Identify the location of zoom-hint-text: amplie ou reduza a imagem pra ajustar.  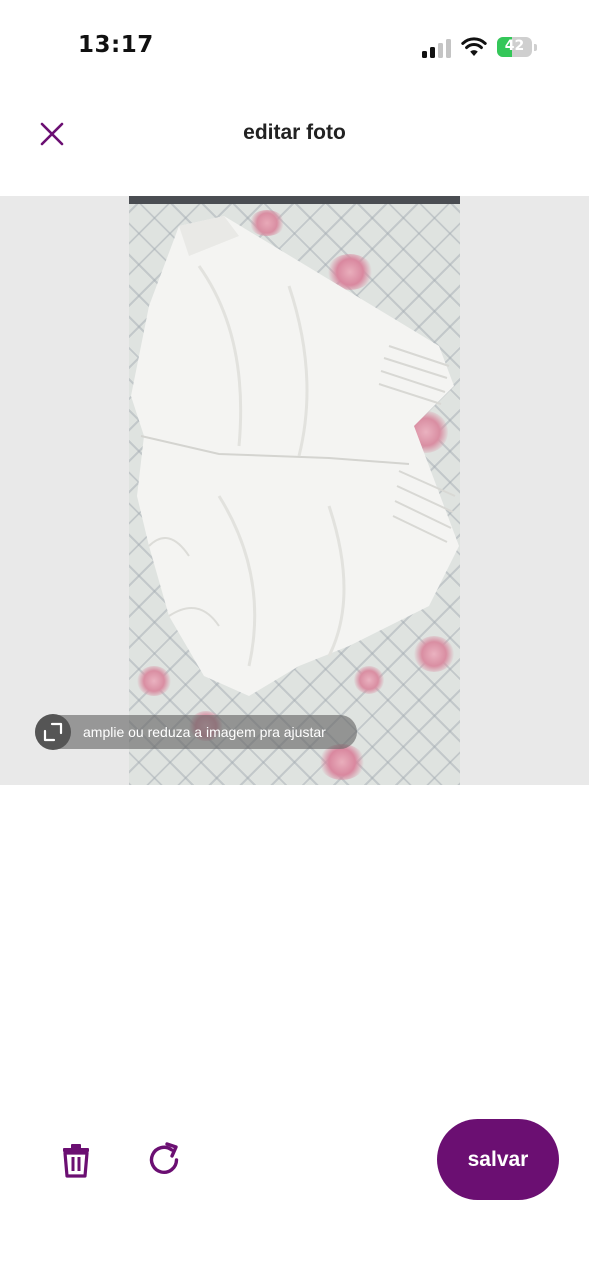
(204, 732).